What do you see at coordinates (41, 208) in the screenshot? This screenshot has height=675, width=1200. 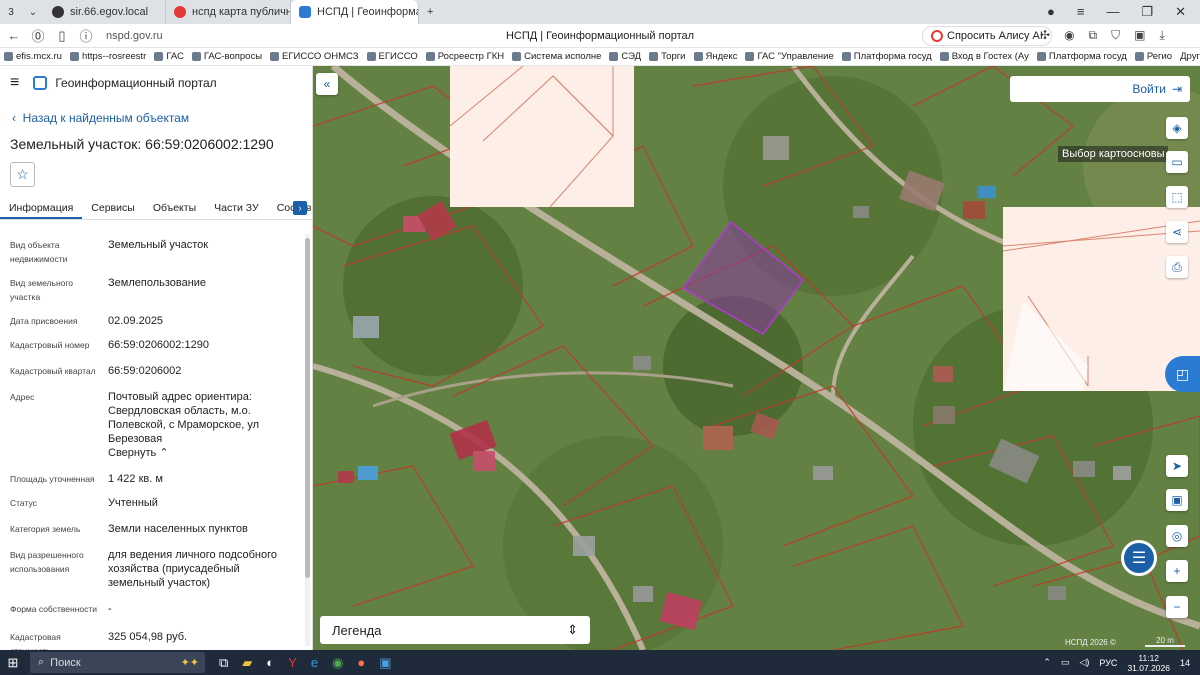 I see `tab-information: Информация` at bounding box center [41, 208].